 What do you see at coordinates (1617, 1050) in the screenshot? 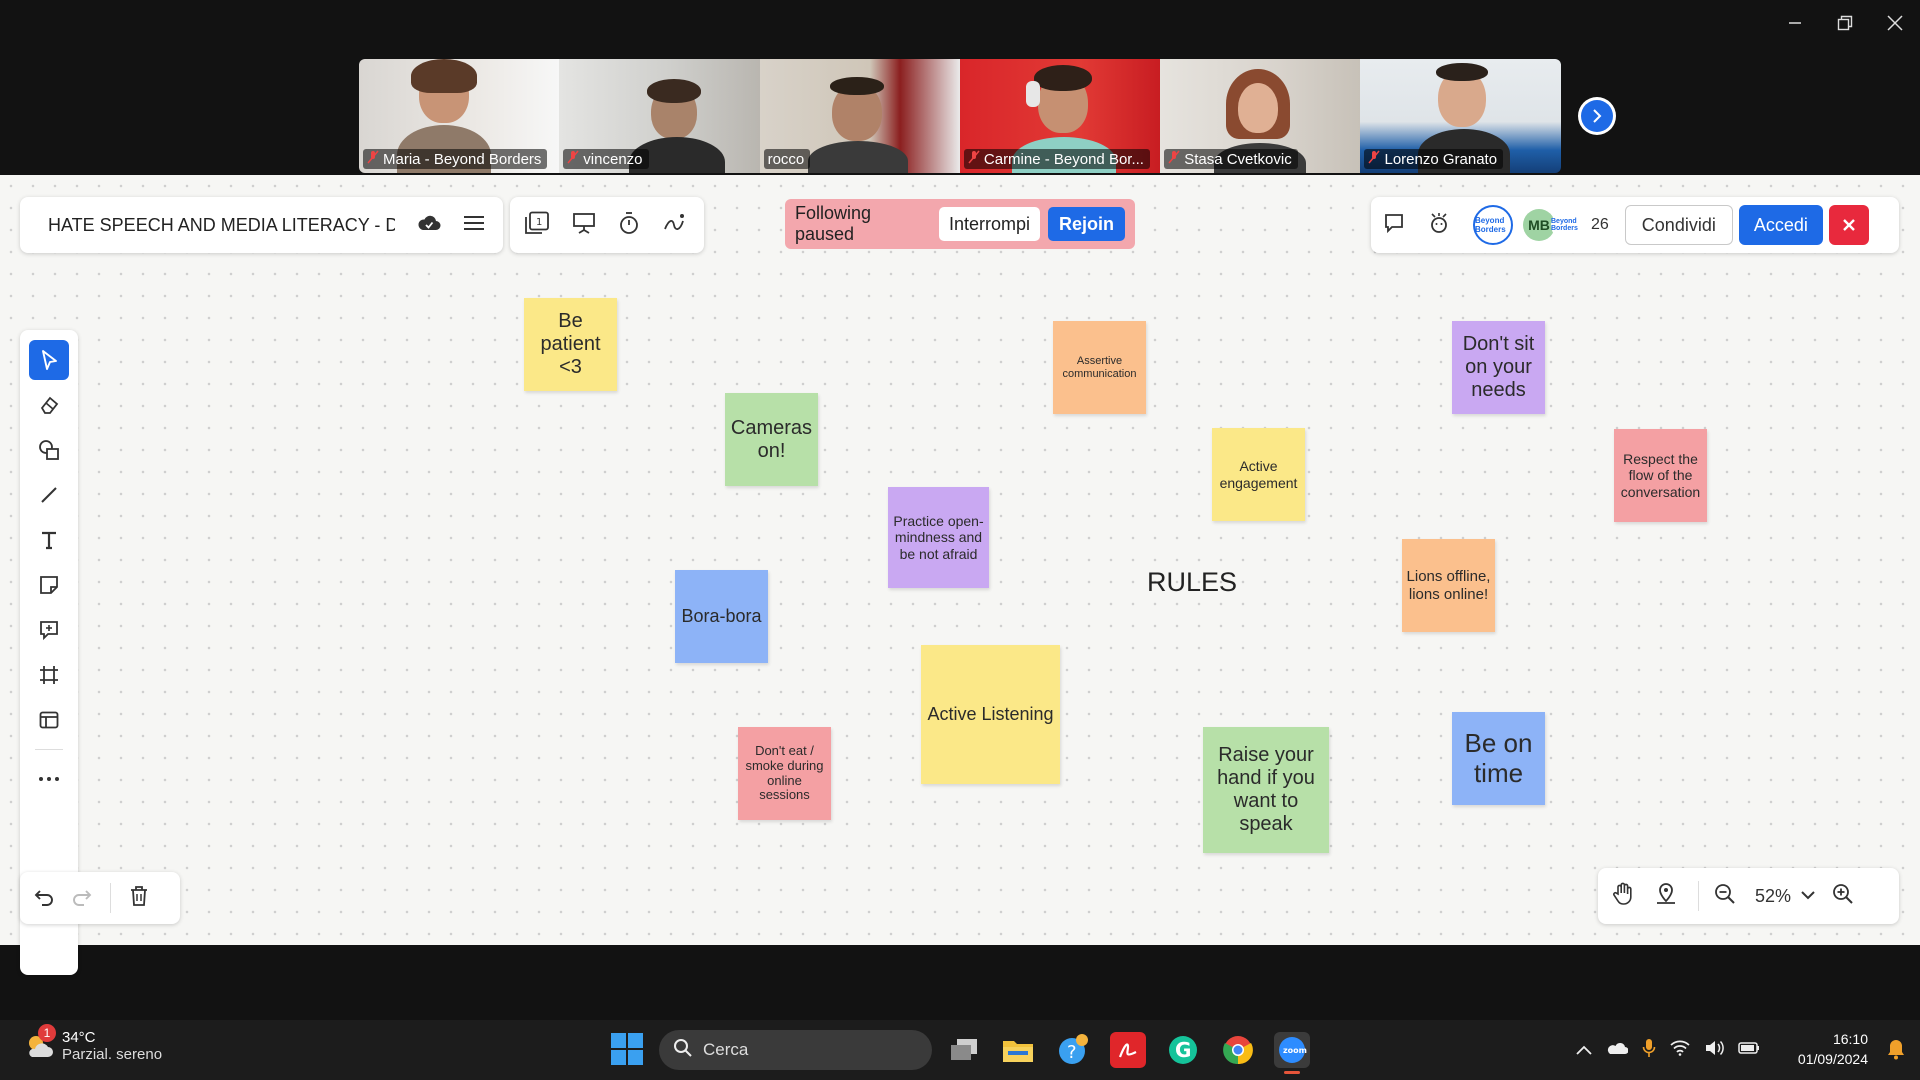
I see `onedrive-icon` at bounding box center [1617, 1050].